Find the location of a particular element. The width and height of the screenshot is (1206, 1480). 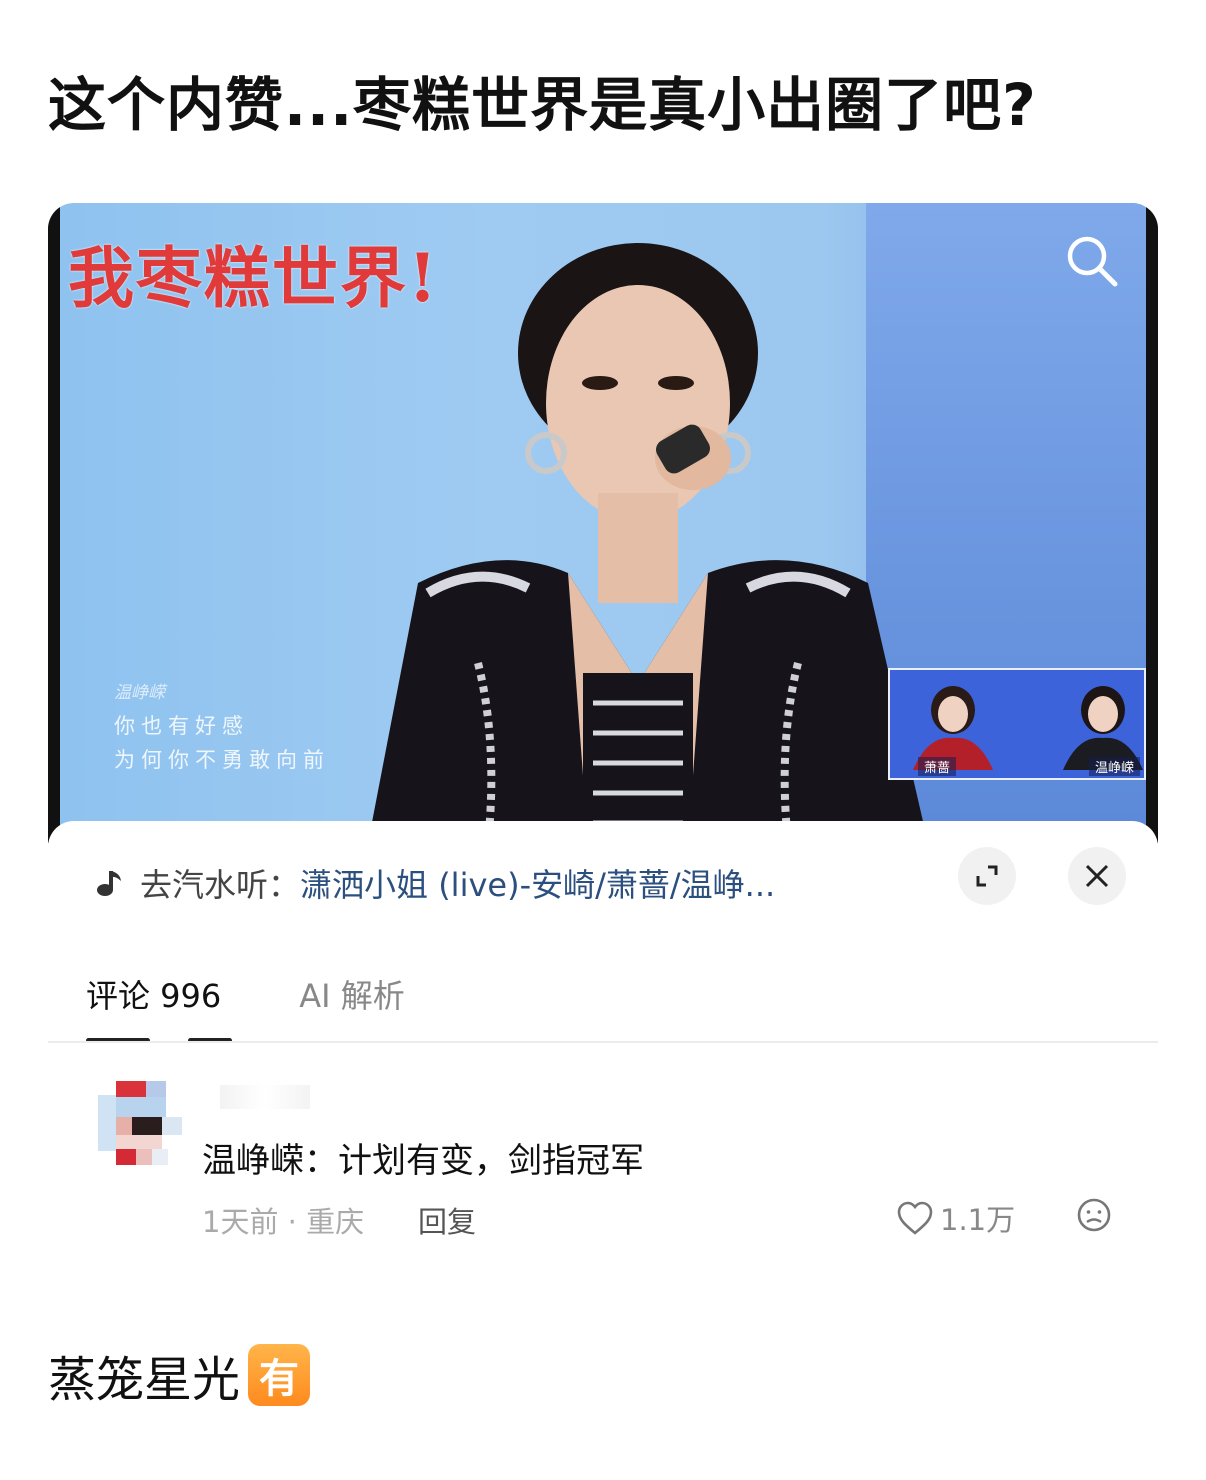

badge-icon: 有 is located at coordinates (279, 1375).